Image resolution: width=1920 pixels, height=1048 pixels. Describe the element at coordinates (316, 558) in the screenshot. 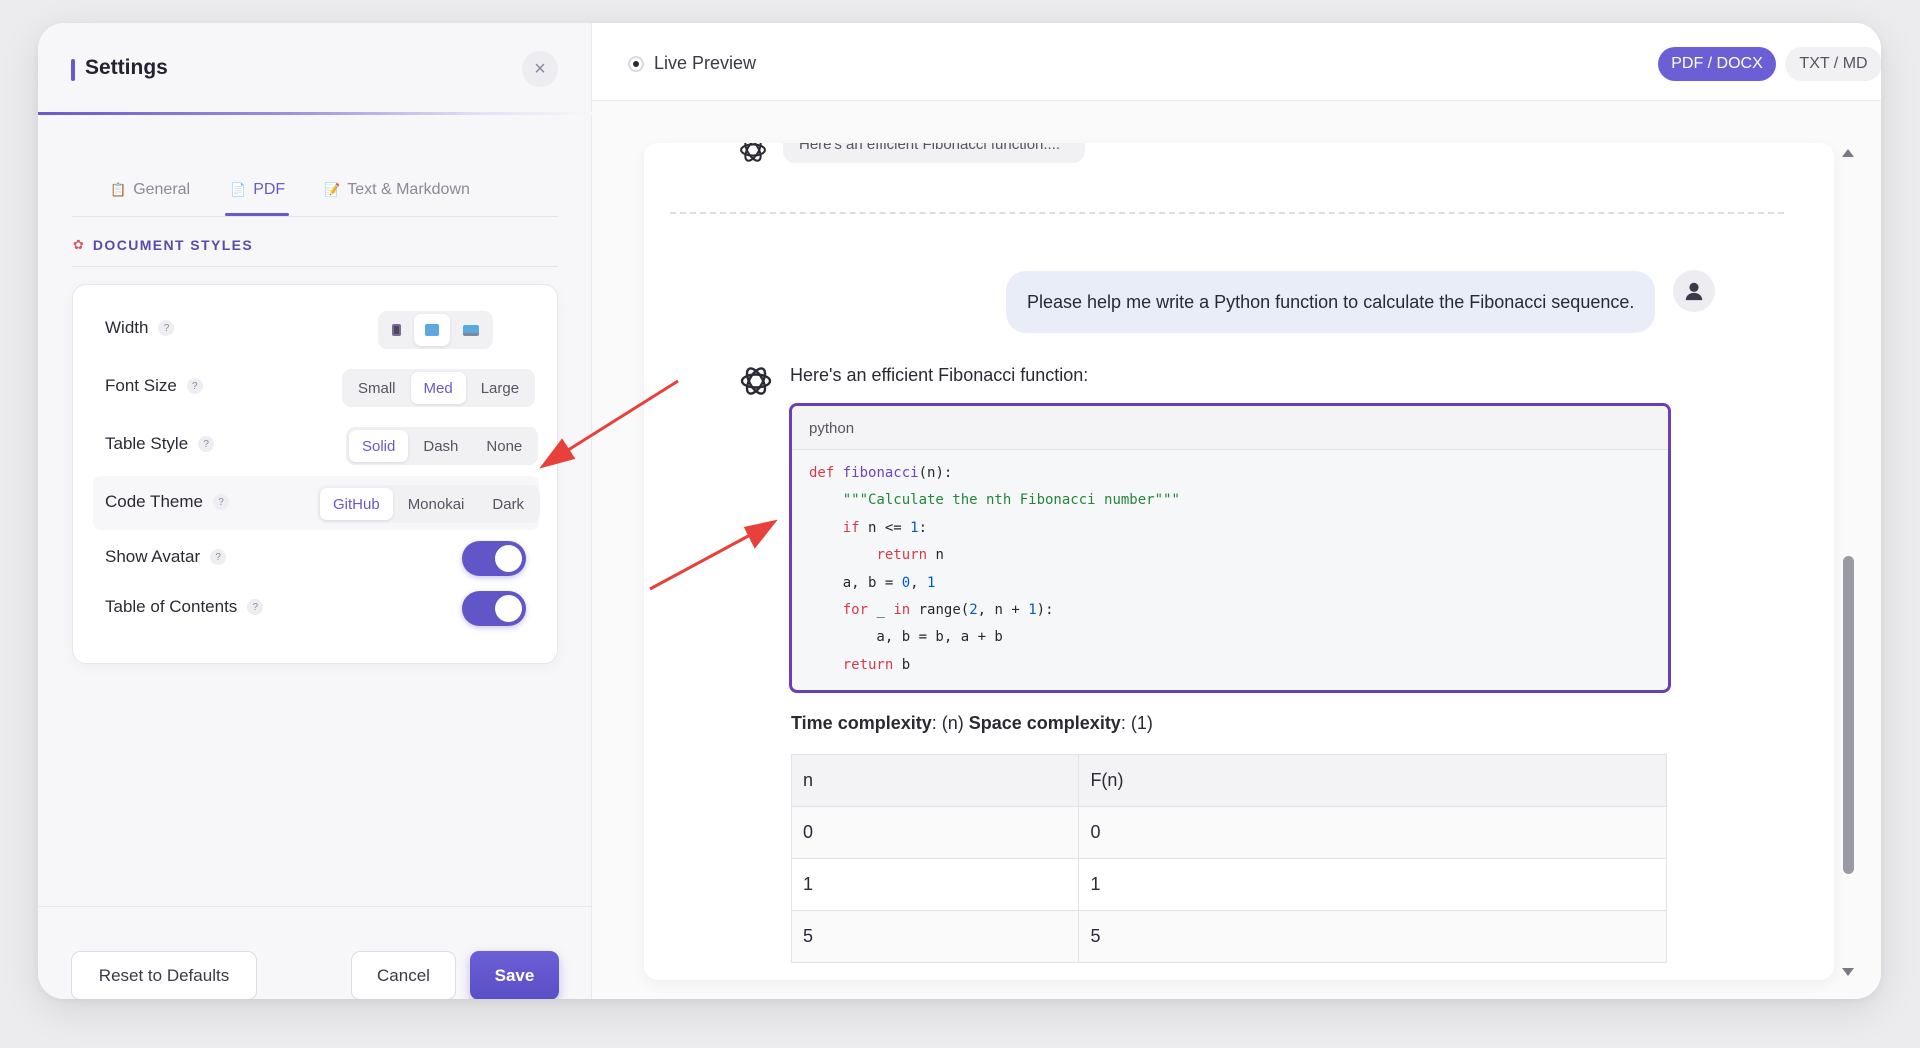

I see `row-show-avatar: Show Avatar ?` at that location.